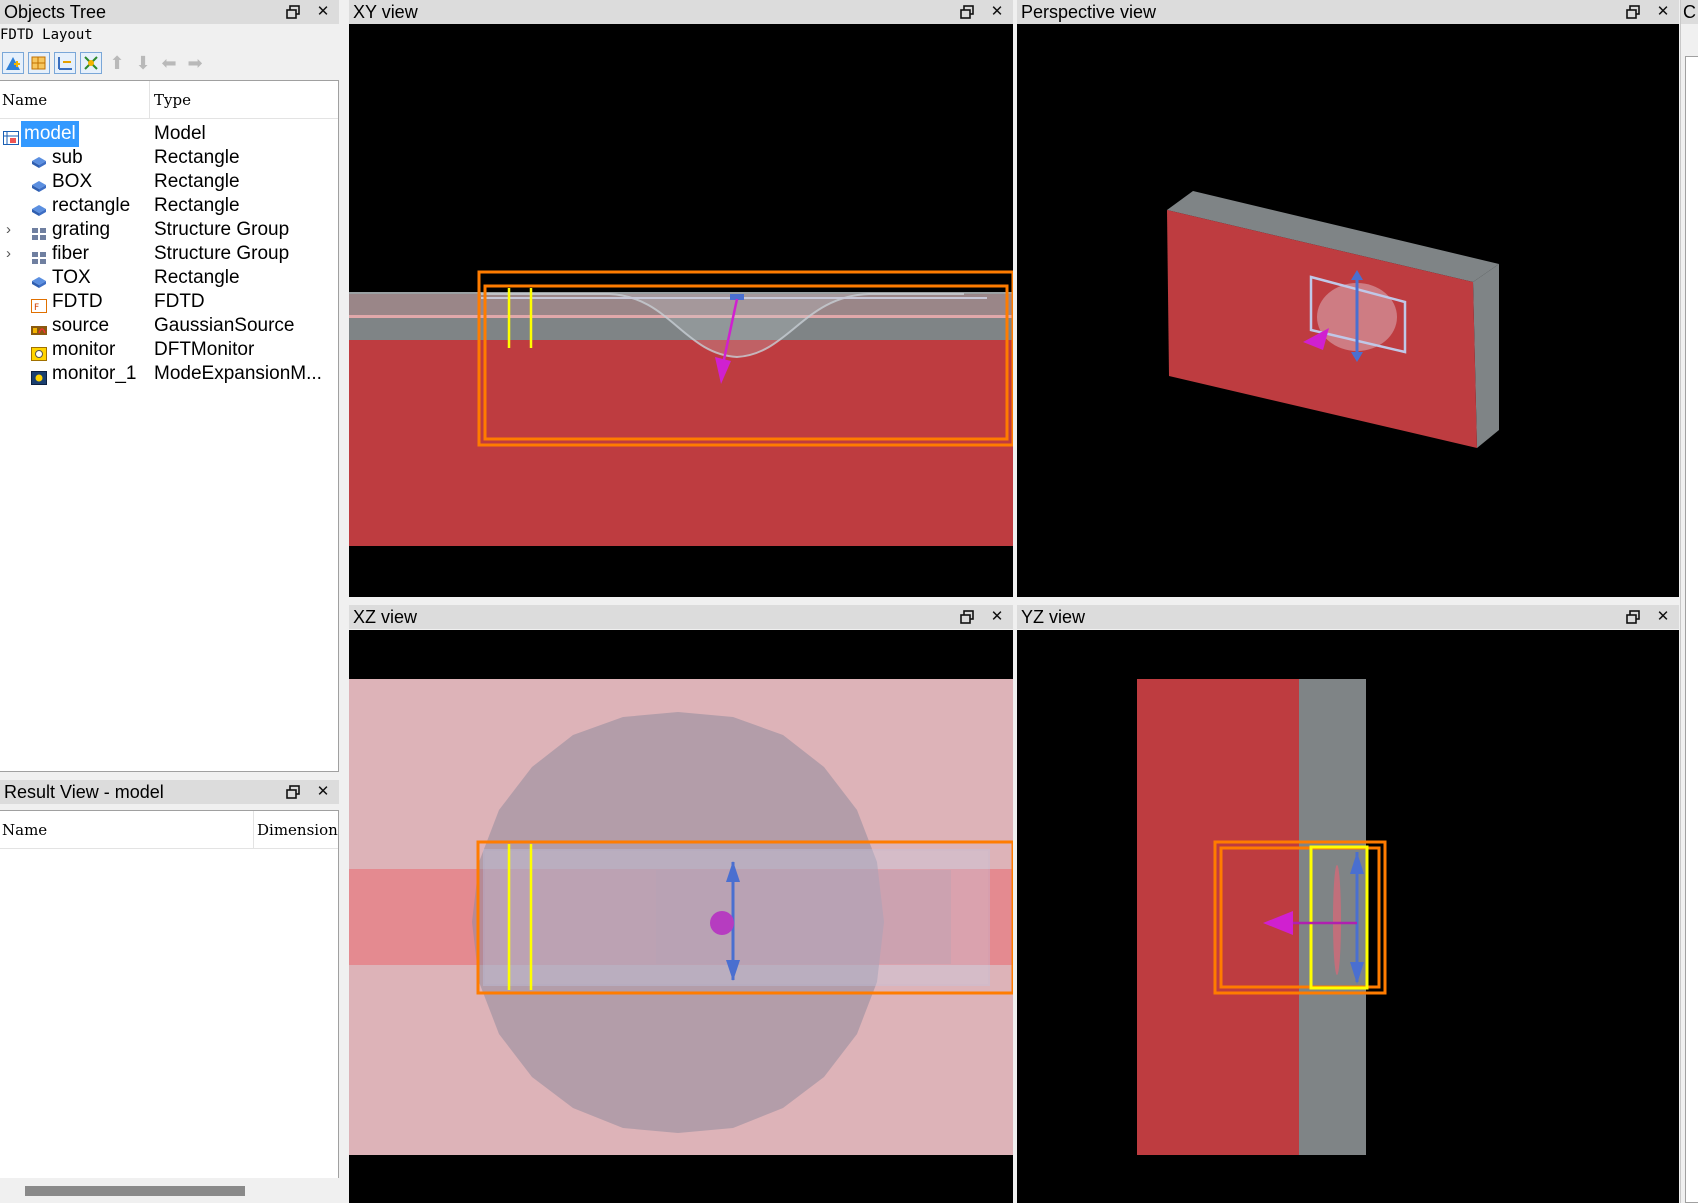 This screenshot has height=1203, width=1698. I want to click on result-view-title: Result View - model, so click(84, 792).